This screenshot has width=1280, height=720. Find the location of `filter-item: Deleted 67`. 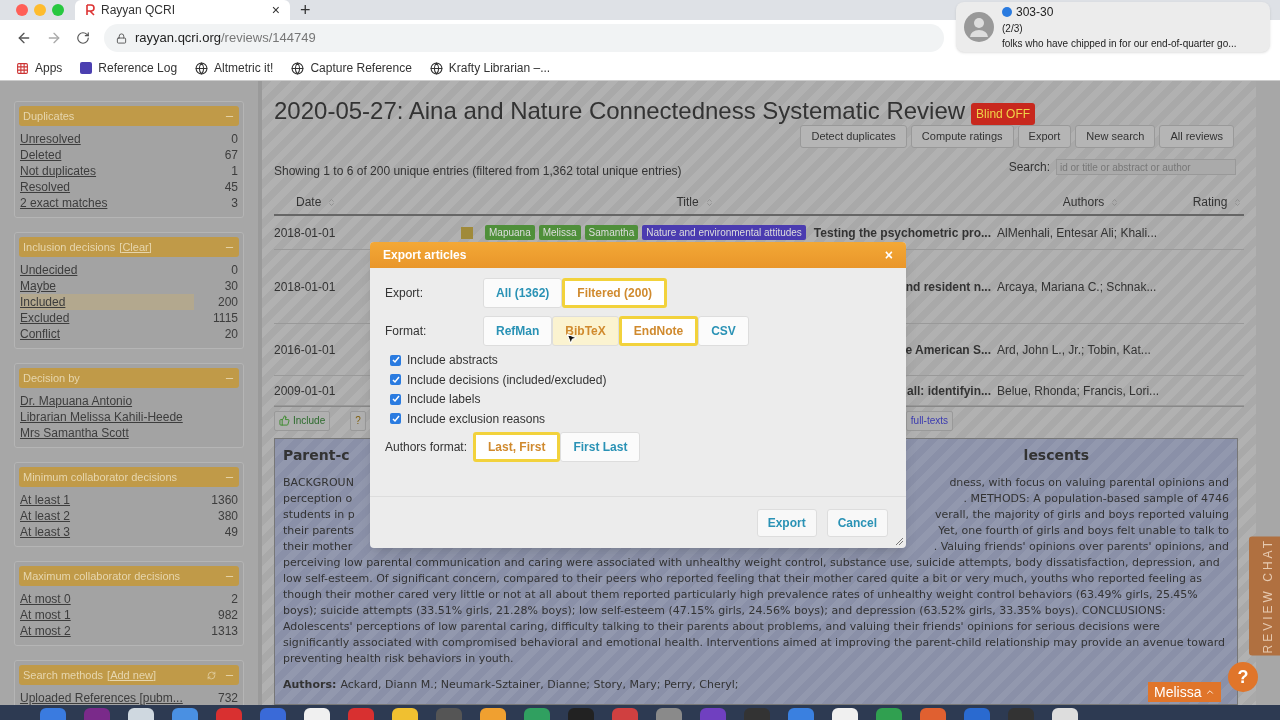

filter-item: Deleted 67 is located at coordinates (129, 155).